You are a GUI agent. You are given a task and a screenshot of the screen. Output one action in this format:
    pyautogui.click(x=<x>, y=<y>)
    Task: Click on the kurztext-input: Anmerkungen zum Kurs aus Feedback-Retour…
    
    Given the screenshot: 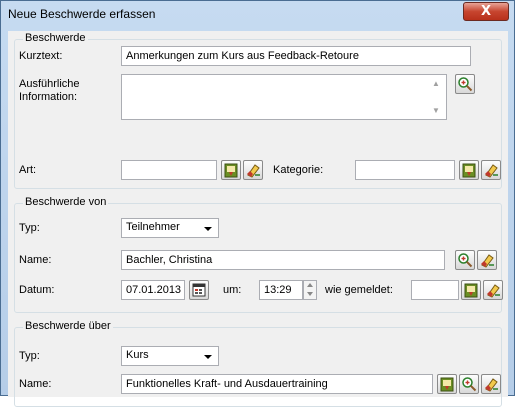 What is the action you would take?
    pyautogui.click(x=296, y=56)
    